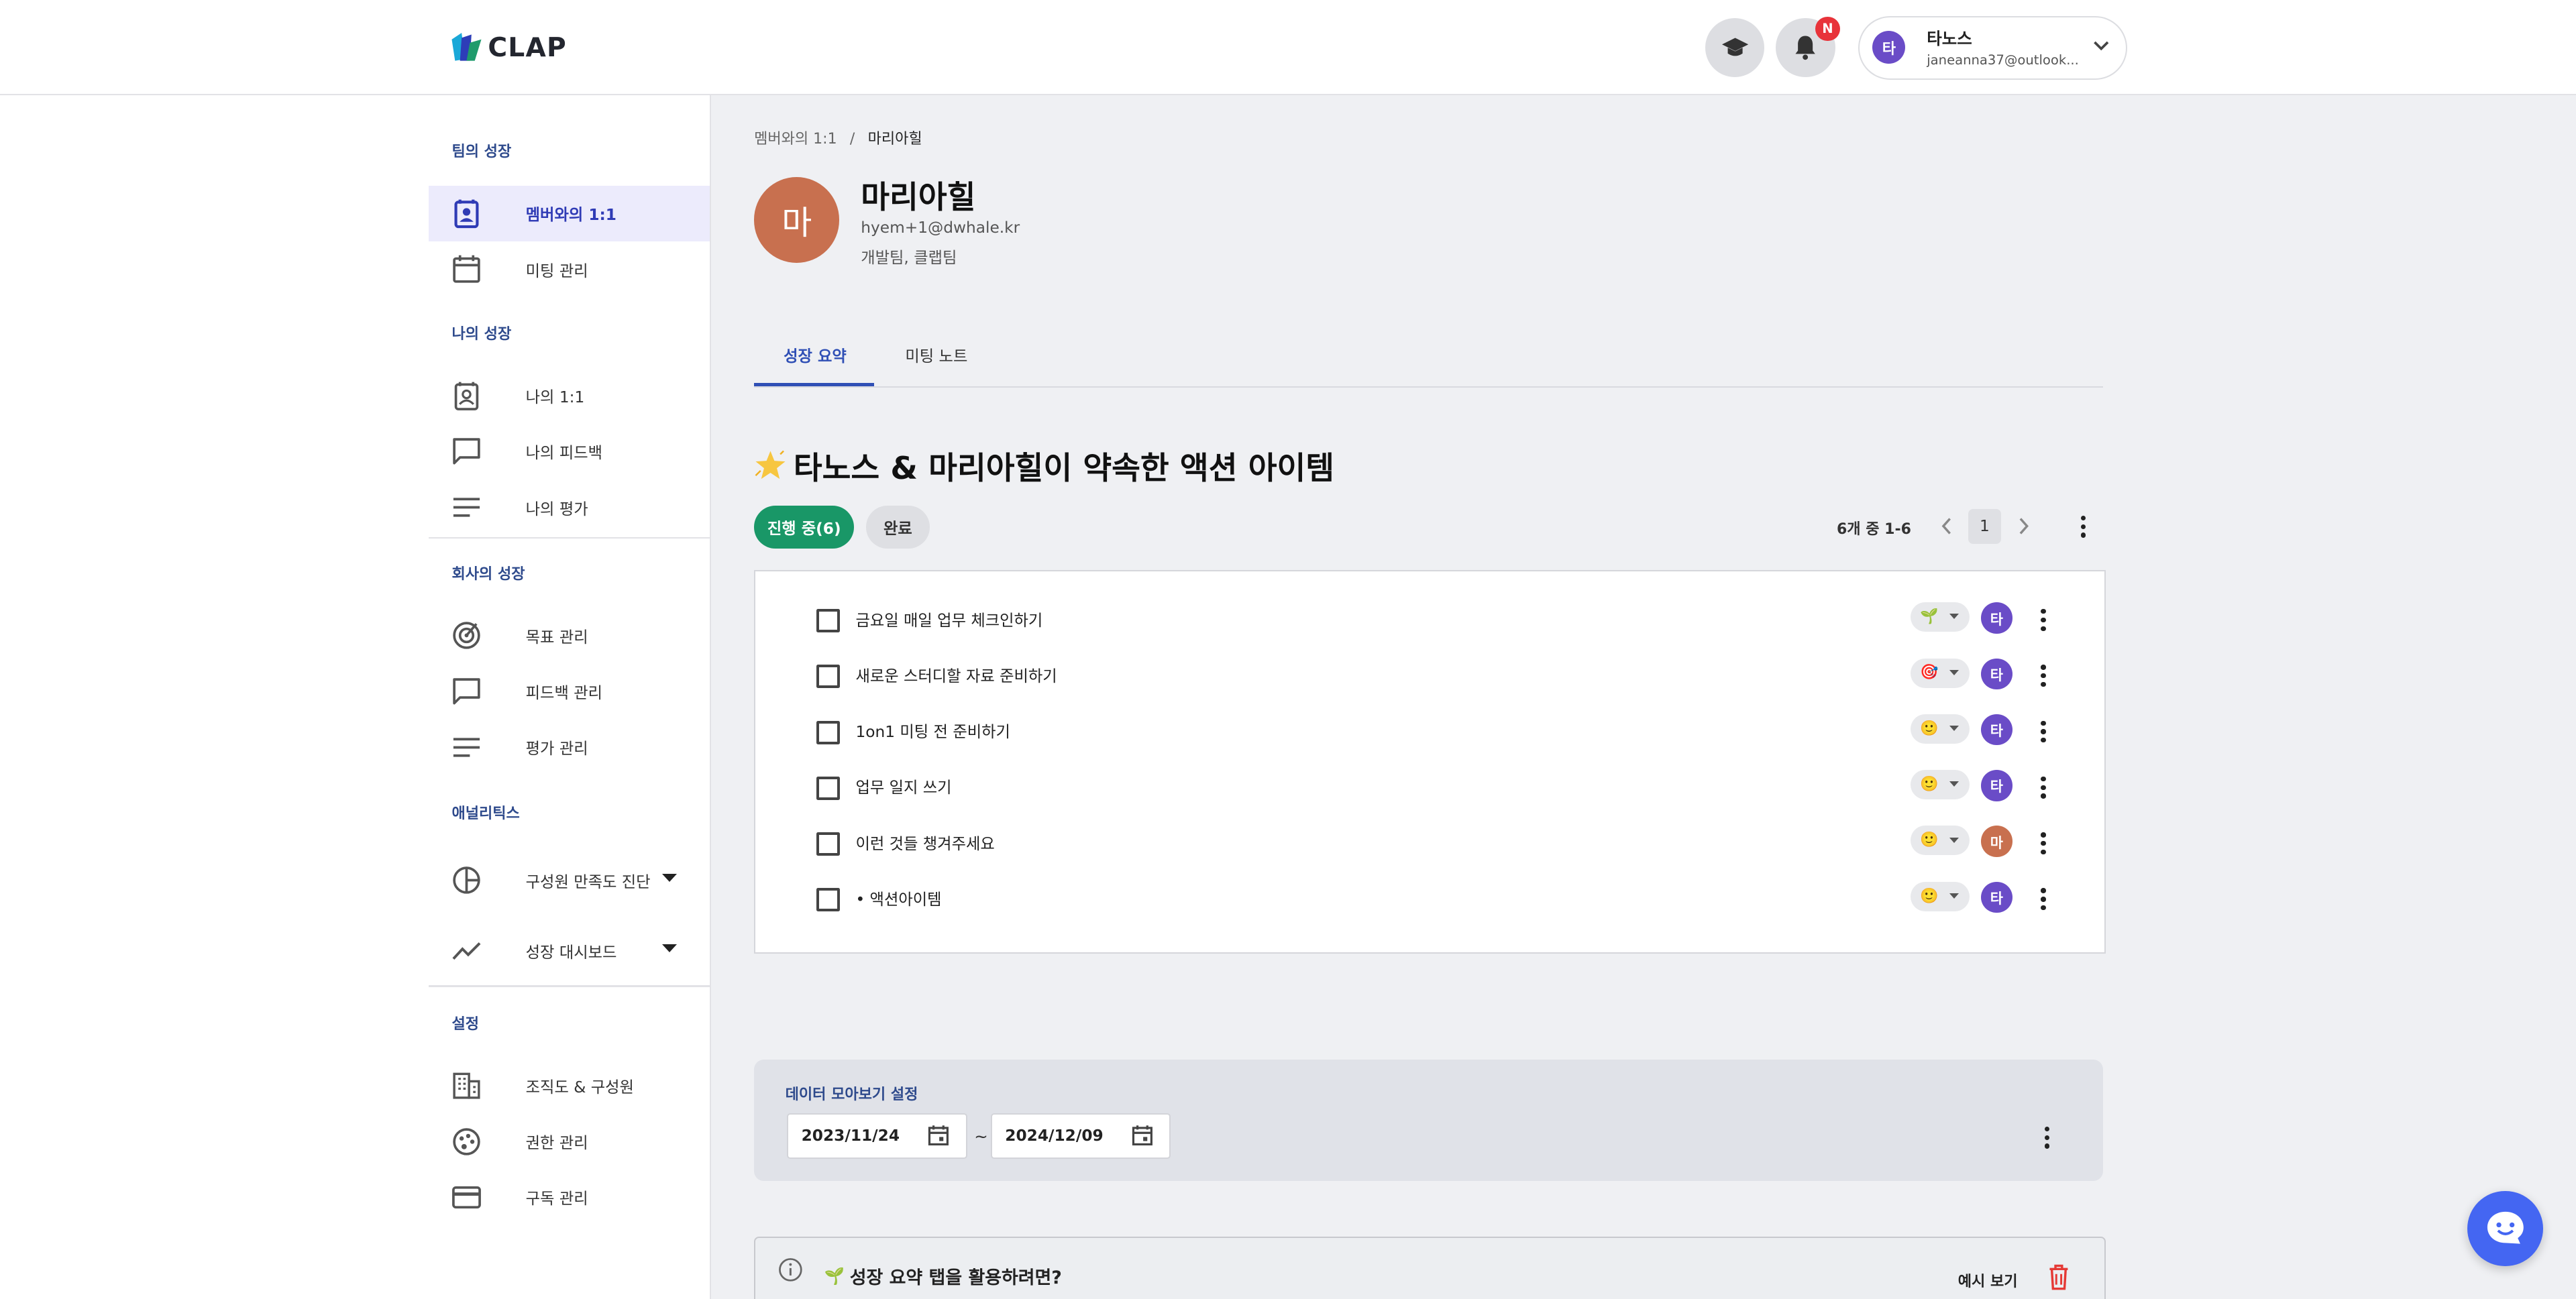 This screenshot has height=1299, width=2576. I want to click on owner-avatar: 마, so click(1996, 842).